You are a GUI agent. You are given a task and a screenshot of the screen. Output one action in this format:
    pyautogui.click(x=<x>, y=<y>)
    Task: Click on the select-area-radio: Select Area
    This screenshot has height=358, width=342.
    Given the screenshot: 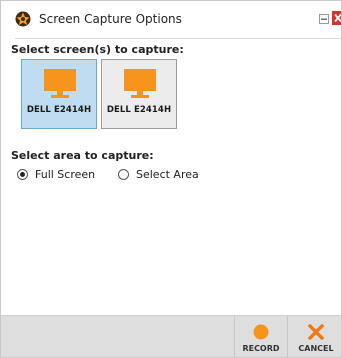 What is the action you would take?
    pyautogui.click(x=158, y=174)
    